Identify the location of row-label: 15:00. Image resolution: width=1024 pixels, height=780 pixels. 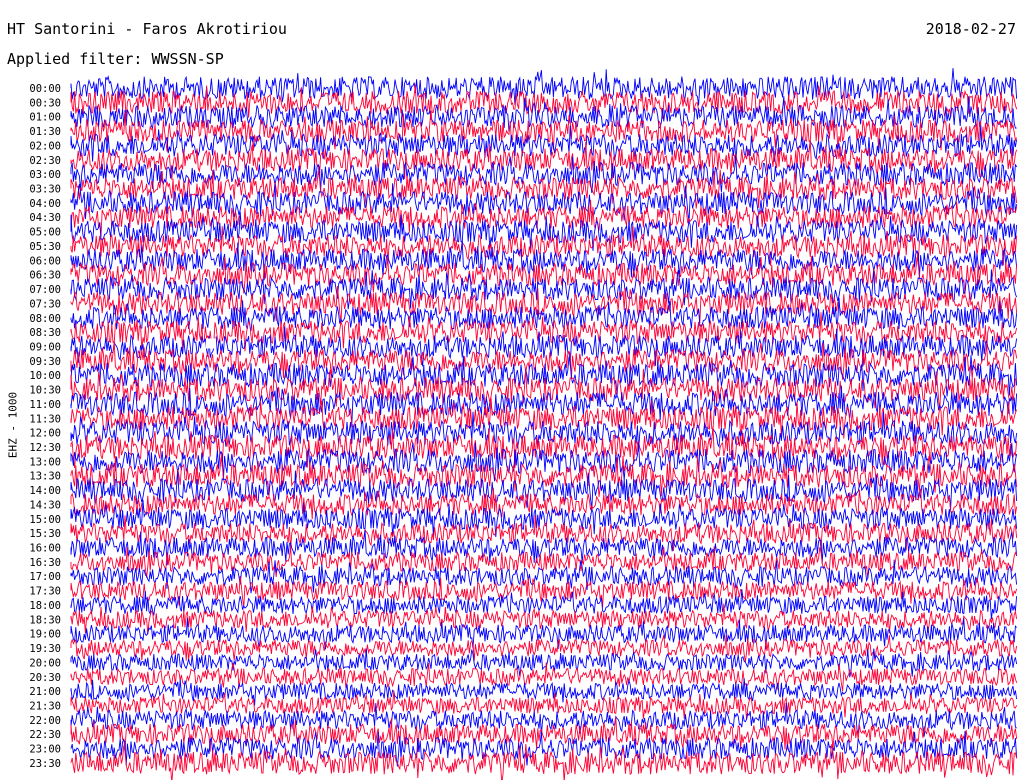
(45, 520).